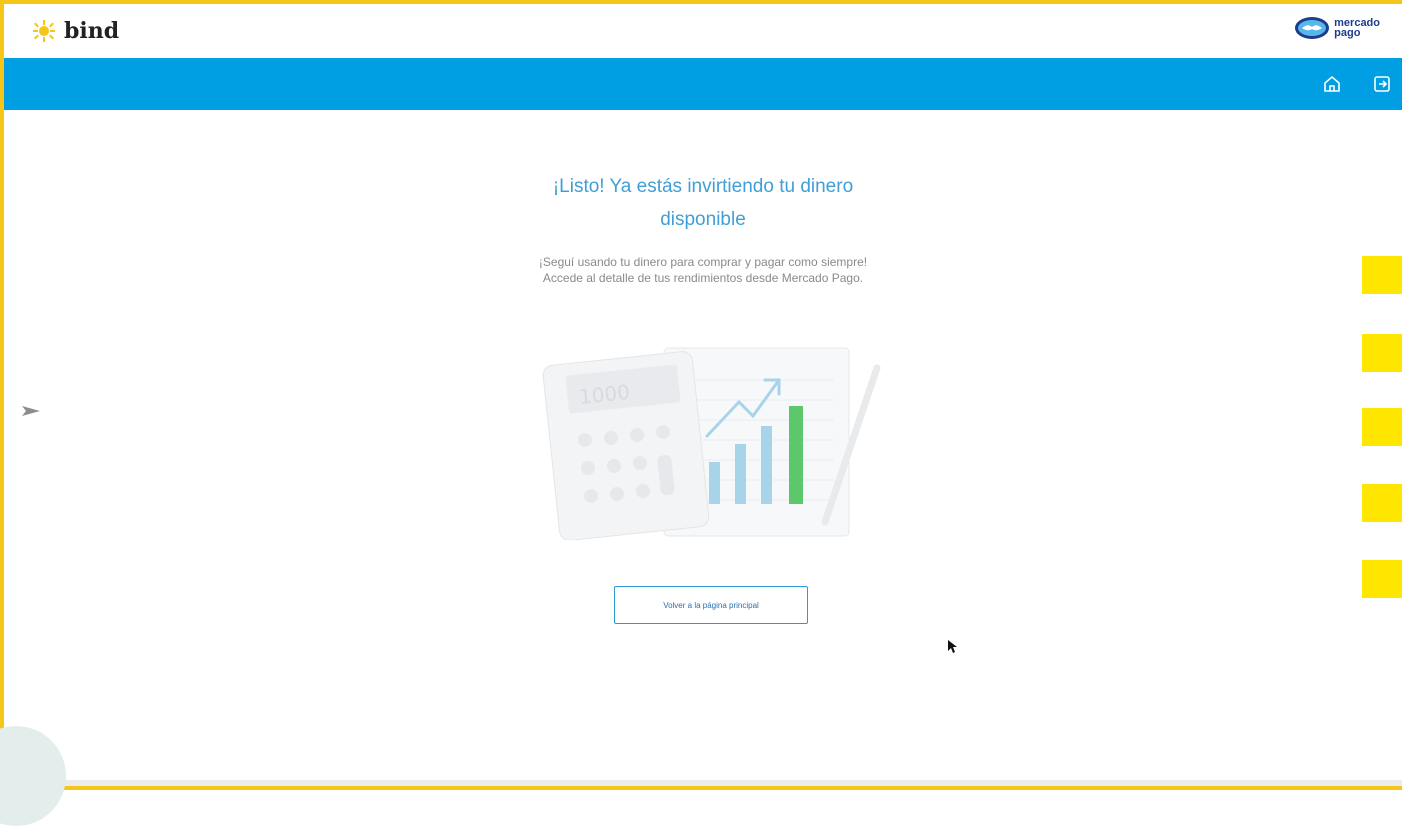 This screenshot has width=1402, height=826. Describe the element at coordinates (1347, 33) in the screenshot. I see `partner-name-line2: pago` at that location.